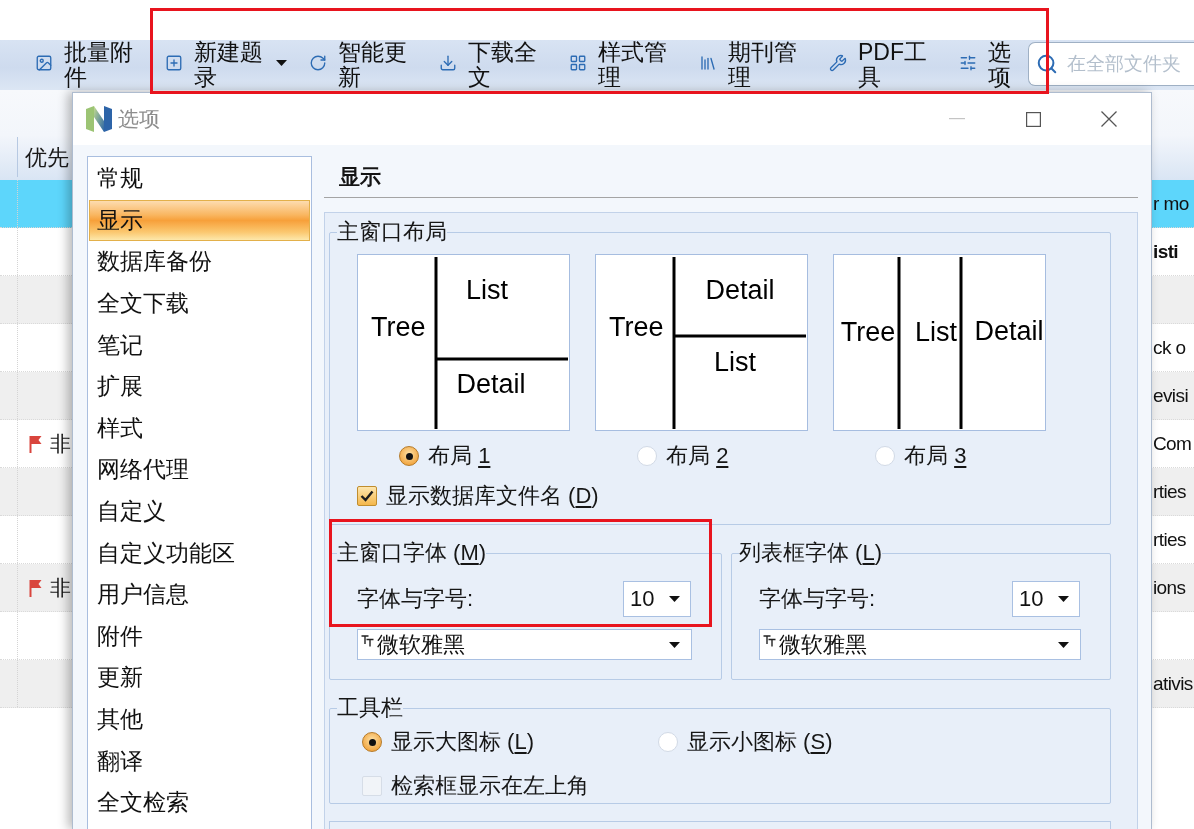 The height and width of the screenshot is (829, 1194). Describe the element at coordinates (199, 470) in the screenshot. I see `category-item: 网络代理` at that location.